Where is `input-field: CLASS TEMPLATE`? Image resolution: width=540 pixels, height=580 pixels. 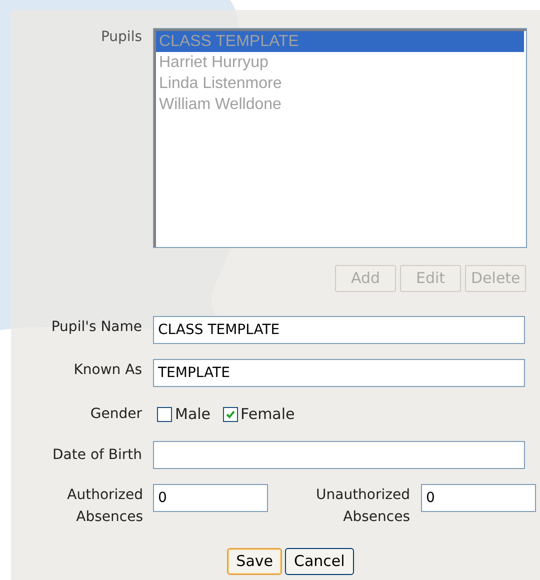
input-field: CLASS TEMPLATE is located at coordinates (339, 330).